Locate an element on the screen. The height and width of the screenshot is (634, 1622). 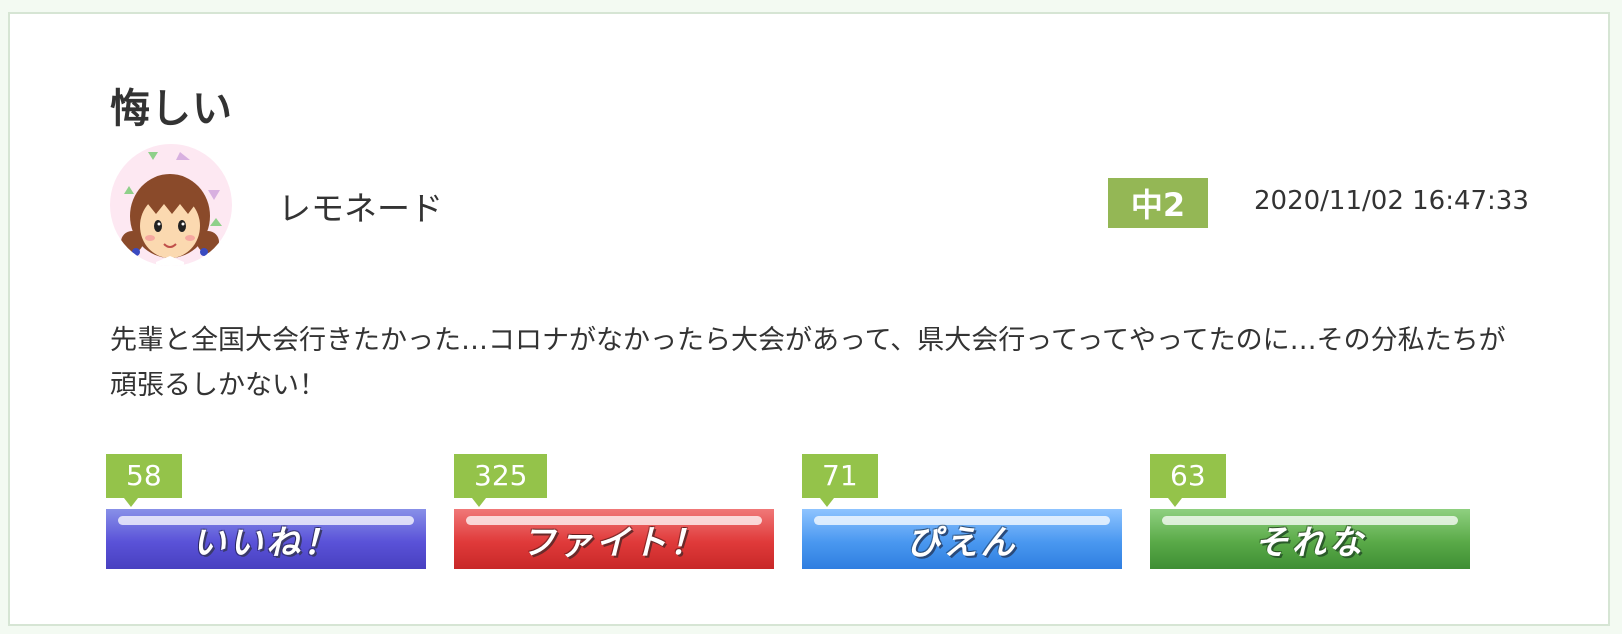
post-title: 悔しい is located at coordinates (171, 109).